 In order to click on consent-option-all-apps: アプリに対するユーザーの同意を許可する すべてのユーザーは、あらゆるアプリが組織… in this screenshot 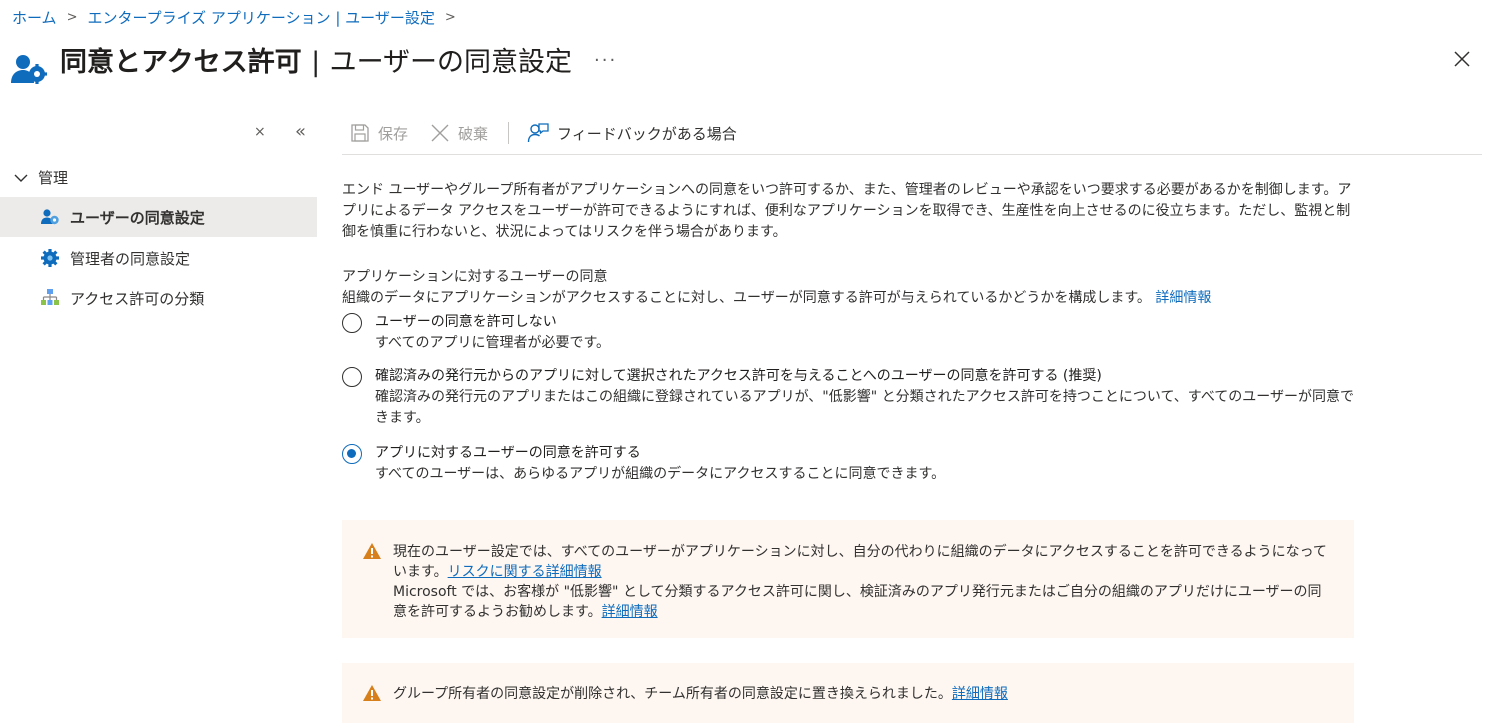, I will do `click(643, 464)`.